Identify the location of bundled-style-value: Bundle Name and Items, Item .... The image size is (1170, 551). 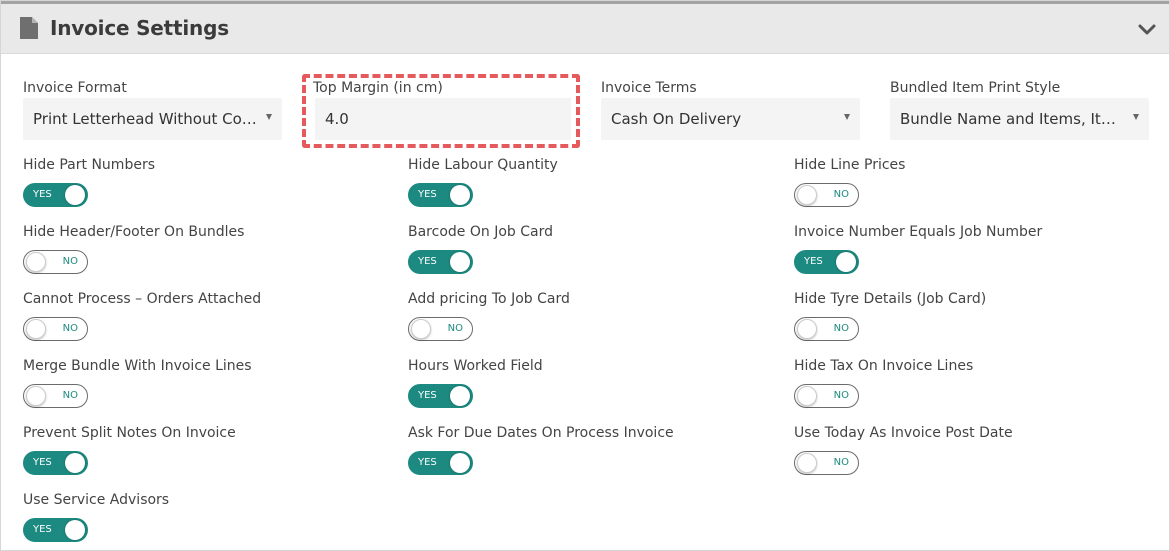
(1012, 119).